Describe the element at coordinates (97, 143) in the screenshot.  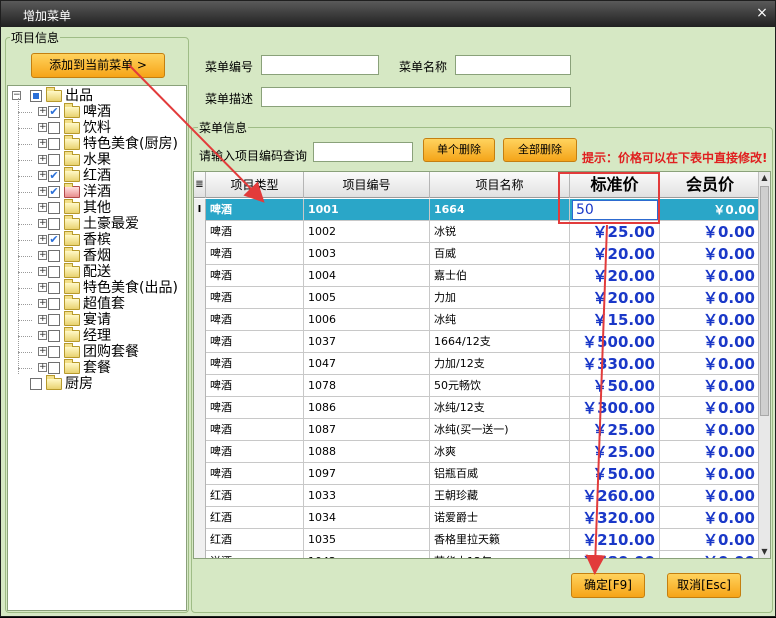
I see `tree-node: + 特色美食(厨房)` at that location.